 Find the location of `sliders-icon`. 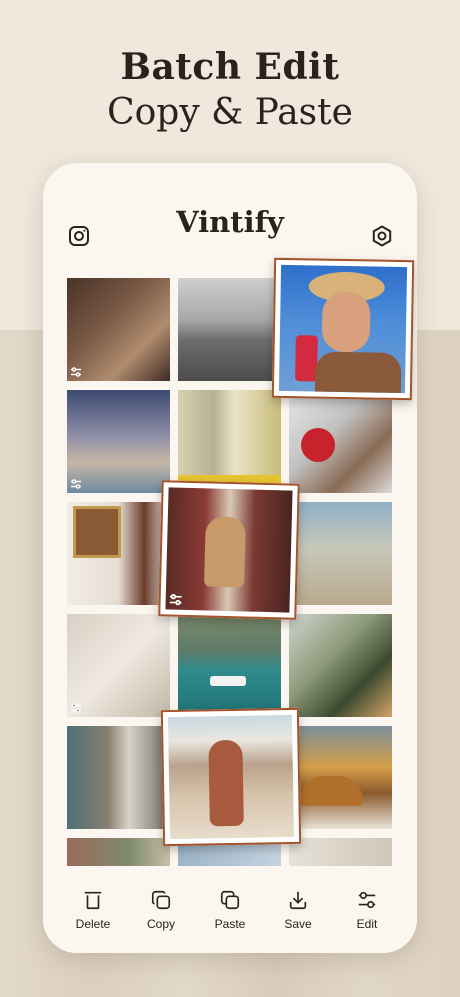

sliders-icon is located at coordinates (367, 900).